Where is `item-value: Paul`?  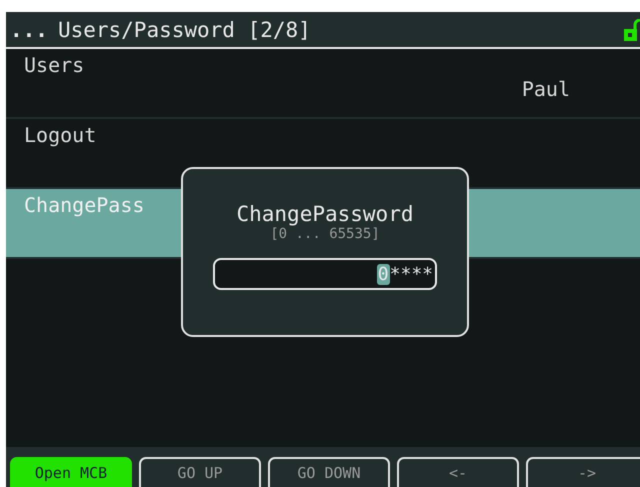
item-value: Paul is located at coordinates (546, 89).